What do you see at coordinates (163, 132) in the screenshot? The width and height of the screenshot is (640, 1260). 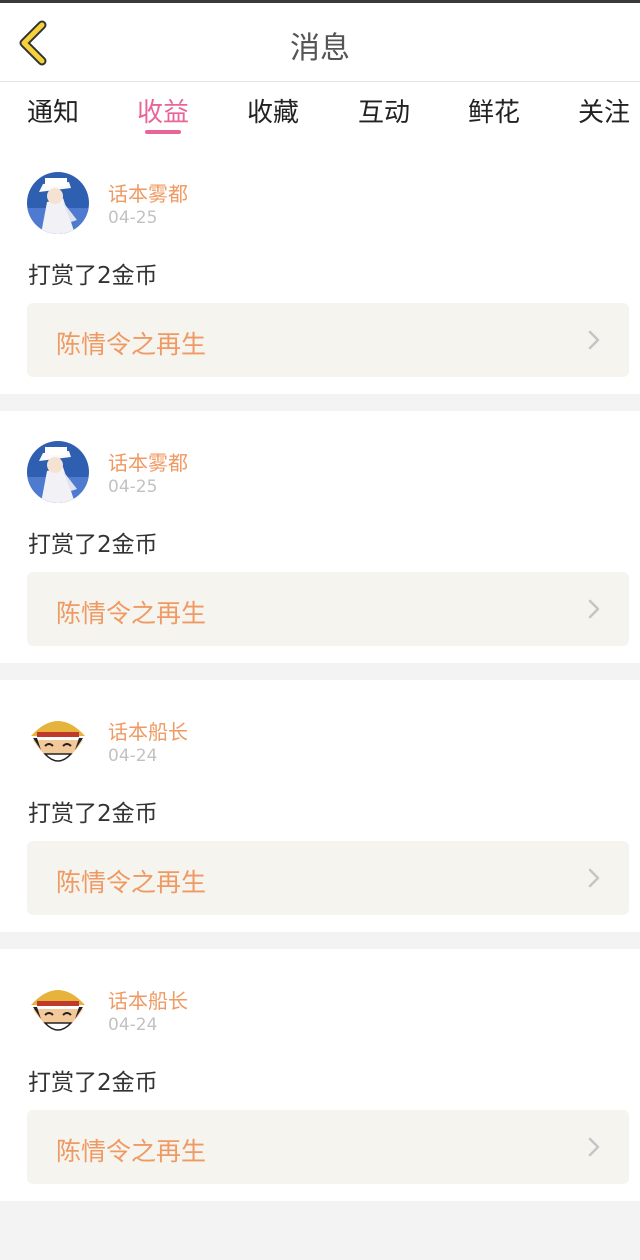 I see `active-tab-indicator` at bounding box center [163, 132].